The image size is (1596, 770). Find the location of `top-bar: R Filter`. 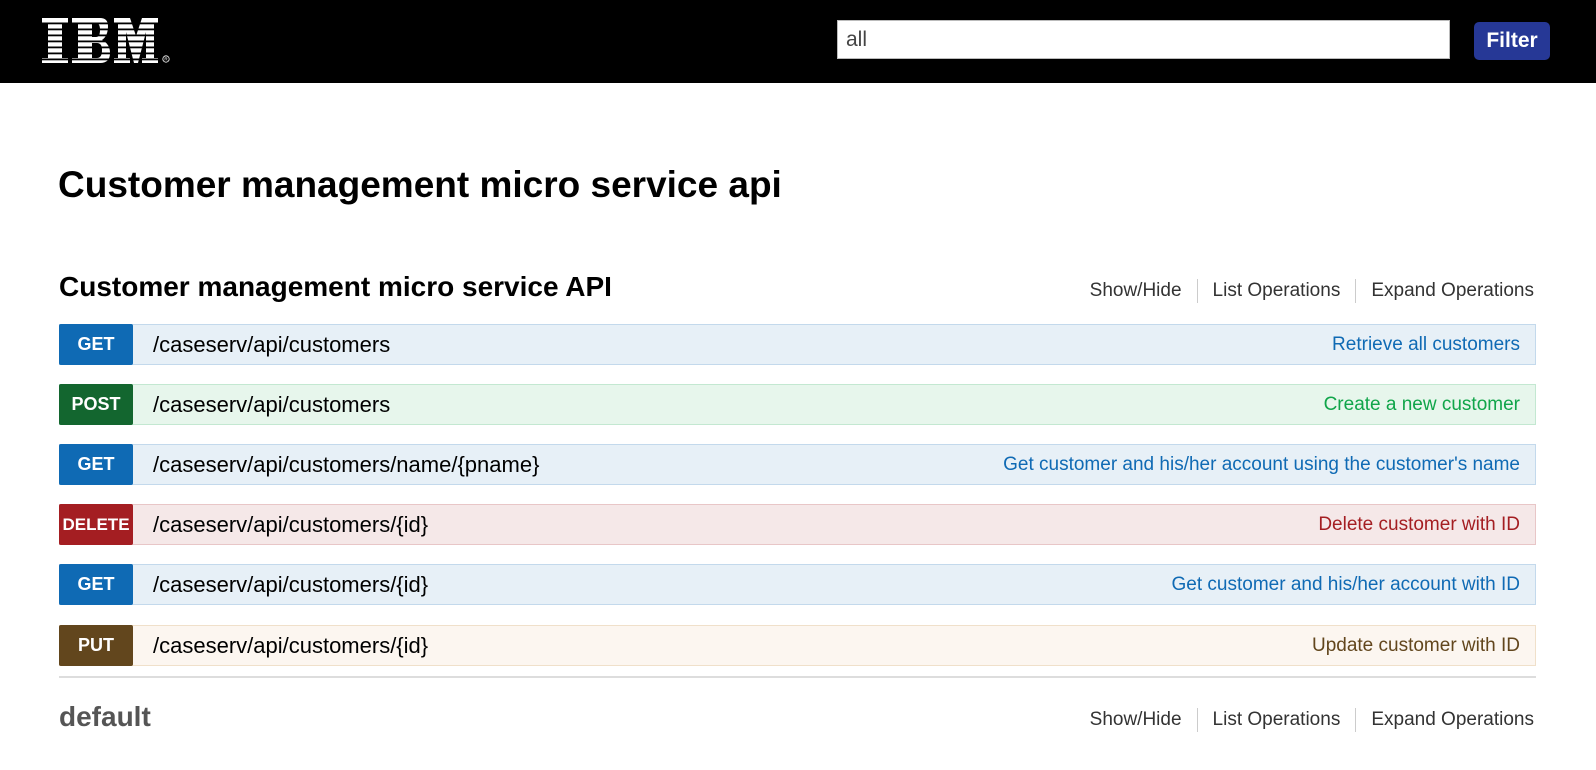

top-bar: R Filter is located at coordinates (798, 41).